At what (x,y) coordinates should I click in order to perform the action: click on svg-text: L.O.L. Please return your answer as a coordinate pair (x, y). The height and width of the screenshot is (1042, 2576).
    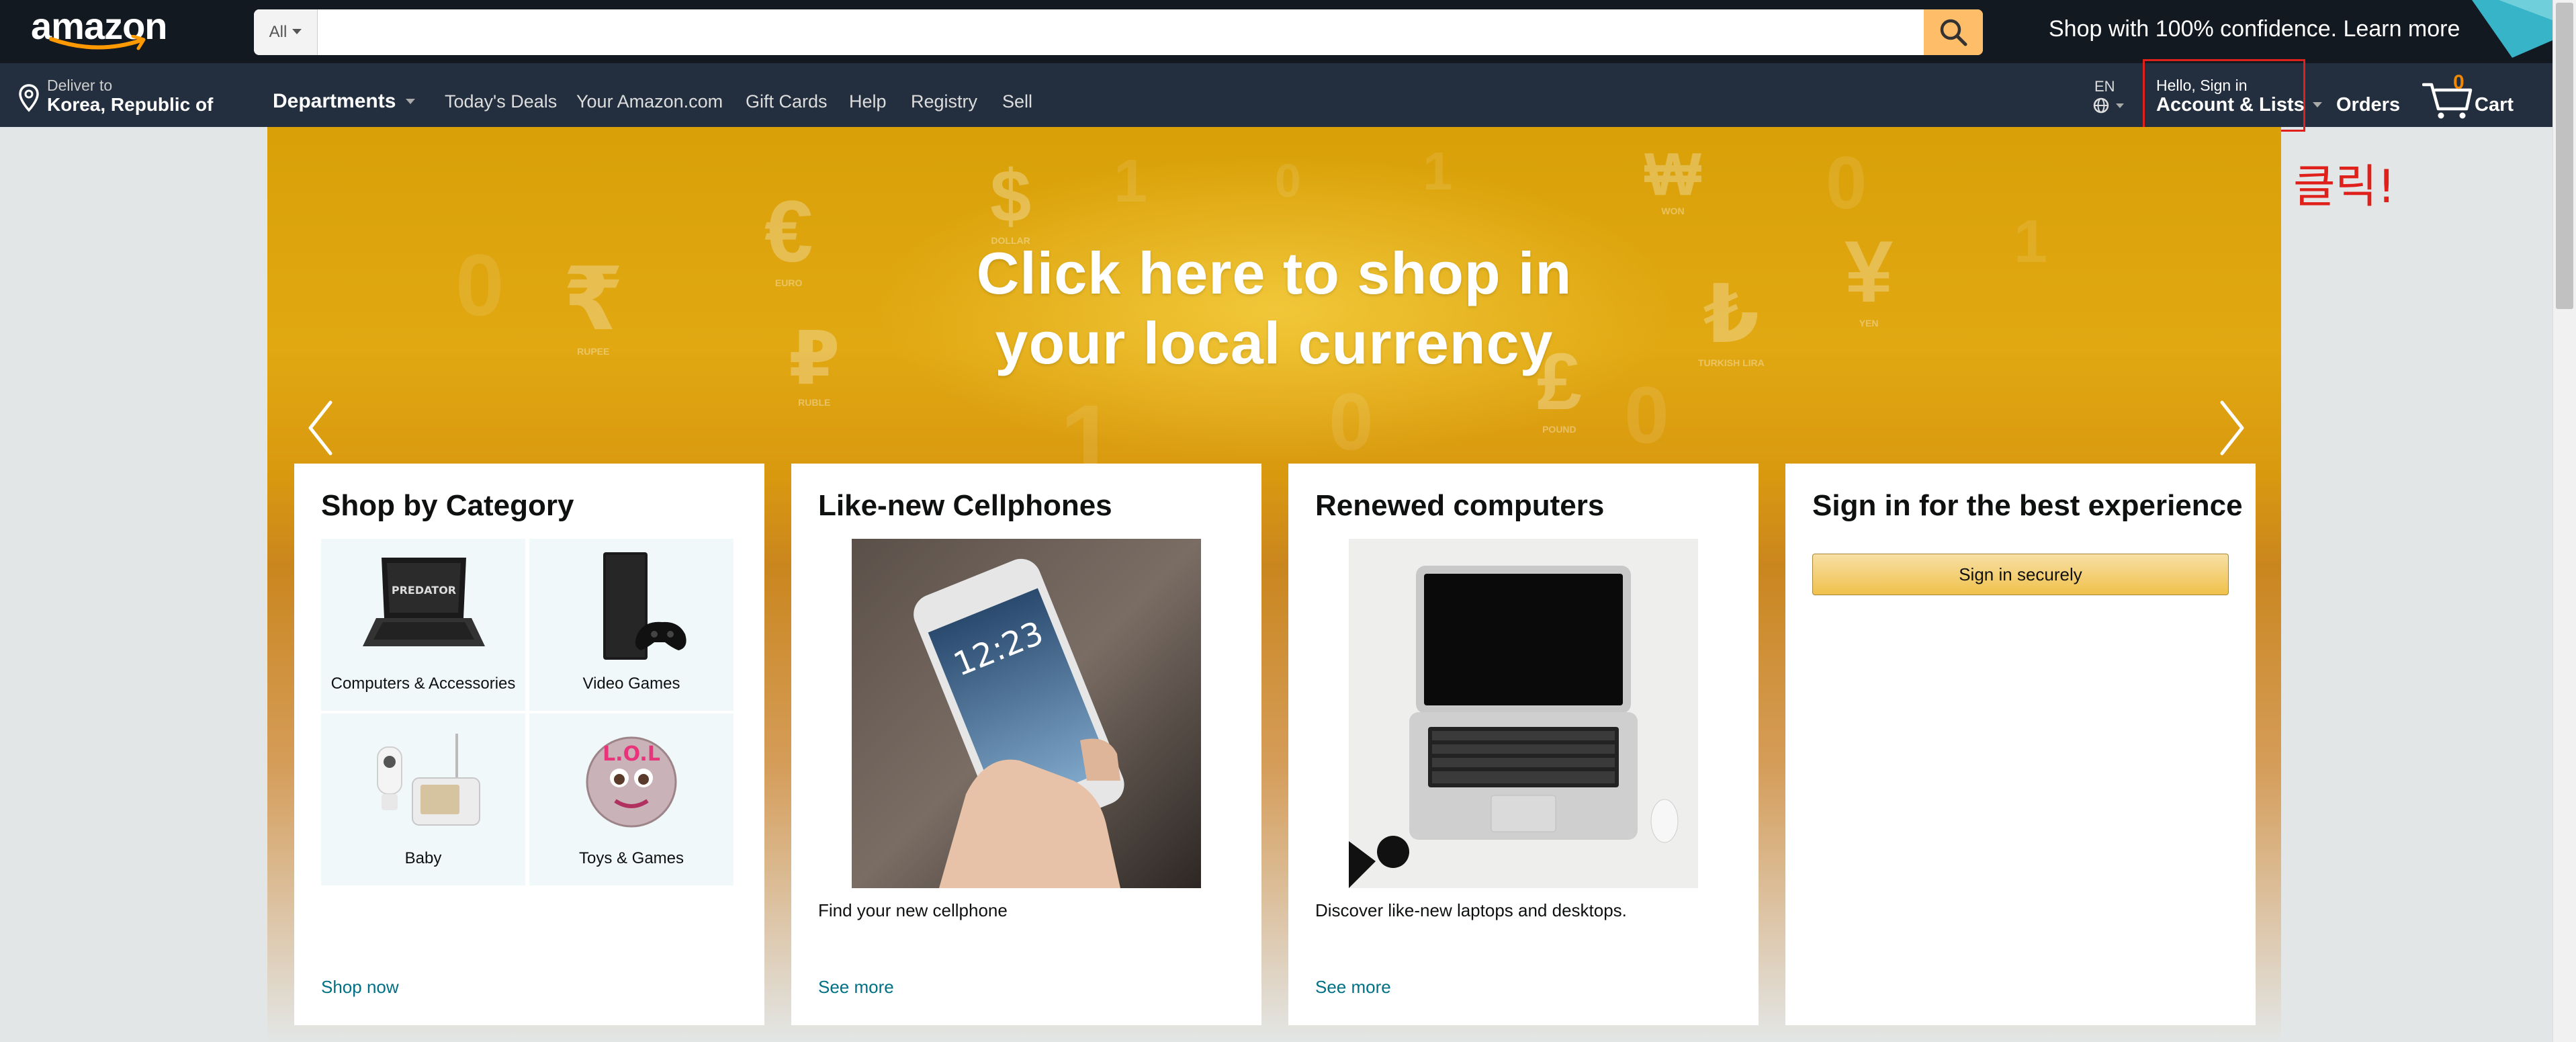
    Looking at the image, I should click on (631, 754).